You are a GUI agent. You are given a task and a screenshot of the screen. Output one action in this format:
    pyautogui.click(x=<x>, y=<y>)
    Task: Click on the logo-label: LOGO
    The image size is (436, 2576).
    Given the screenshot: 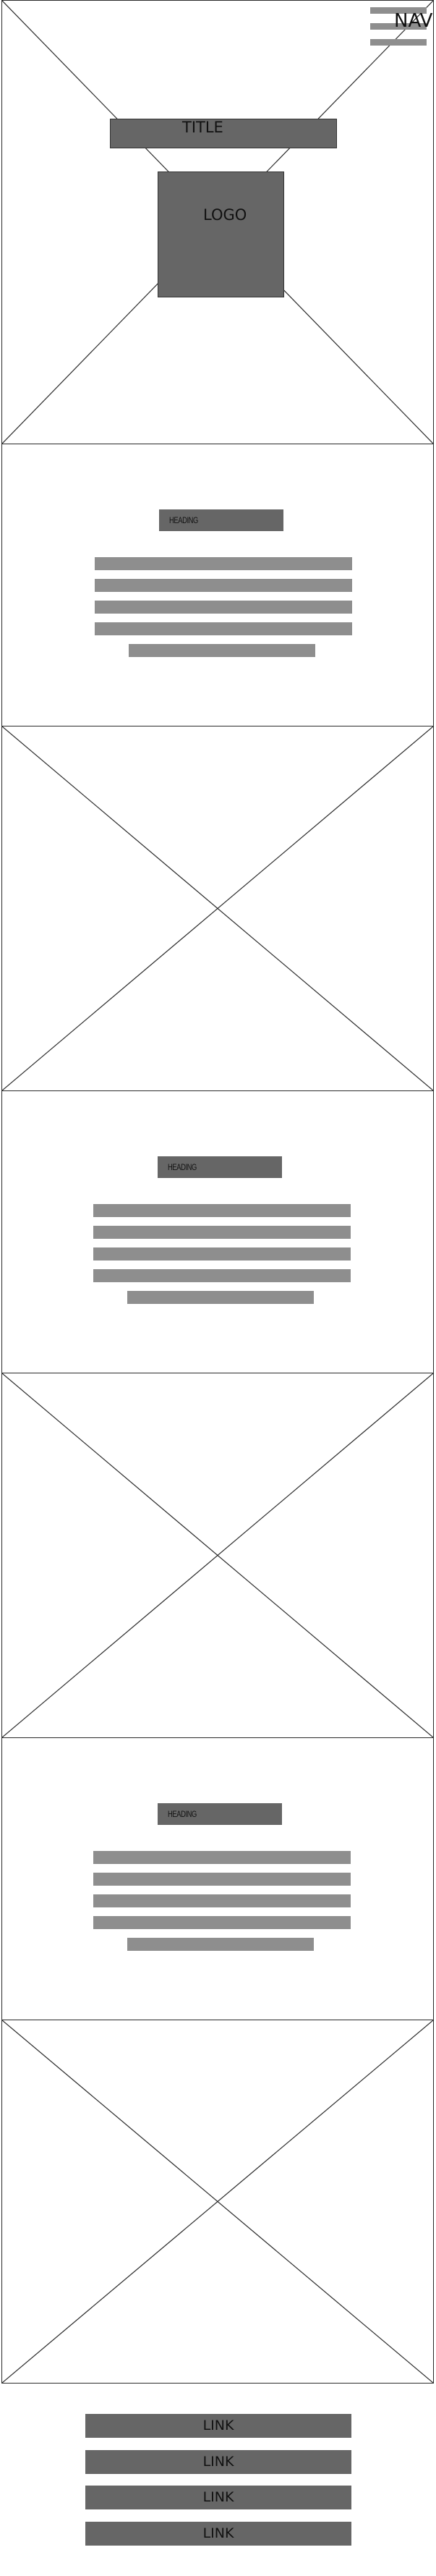 What is the action you would take?
    pyautogui.click(x=225, y=215)
    